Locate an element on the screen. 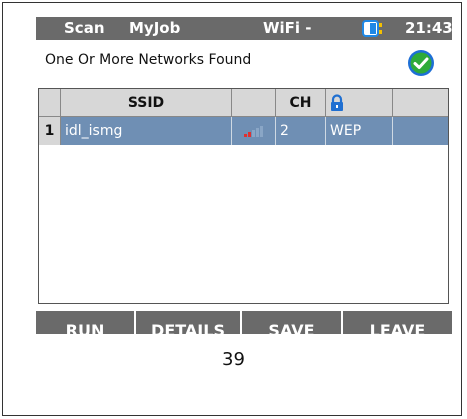 The width and height of the screenshot is (467, 419). row-number: 1 is located at coordinates (50, 131).